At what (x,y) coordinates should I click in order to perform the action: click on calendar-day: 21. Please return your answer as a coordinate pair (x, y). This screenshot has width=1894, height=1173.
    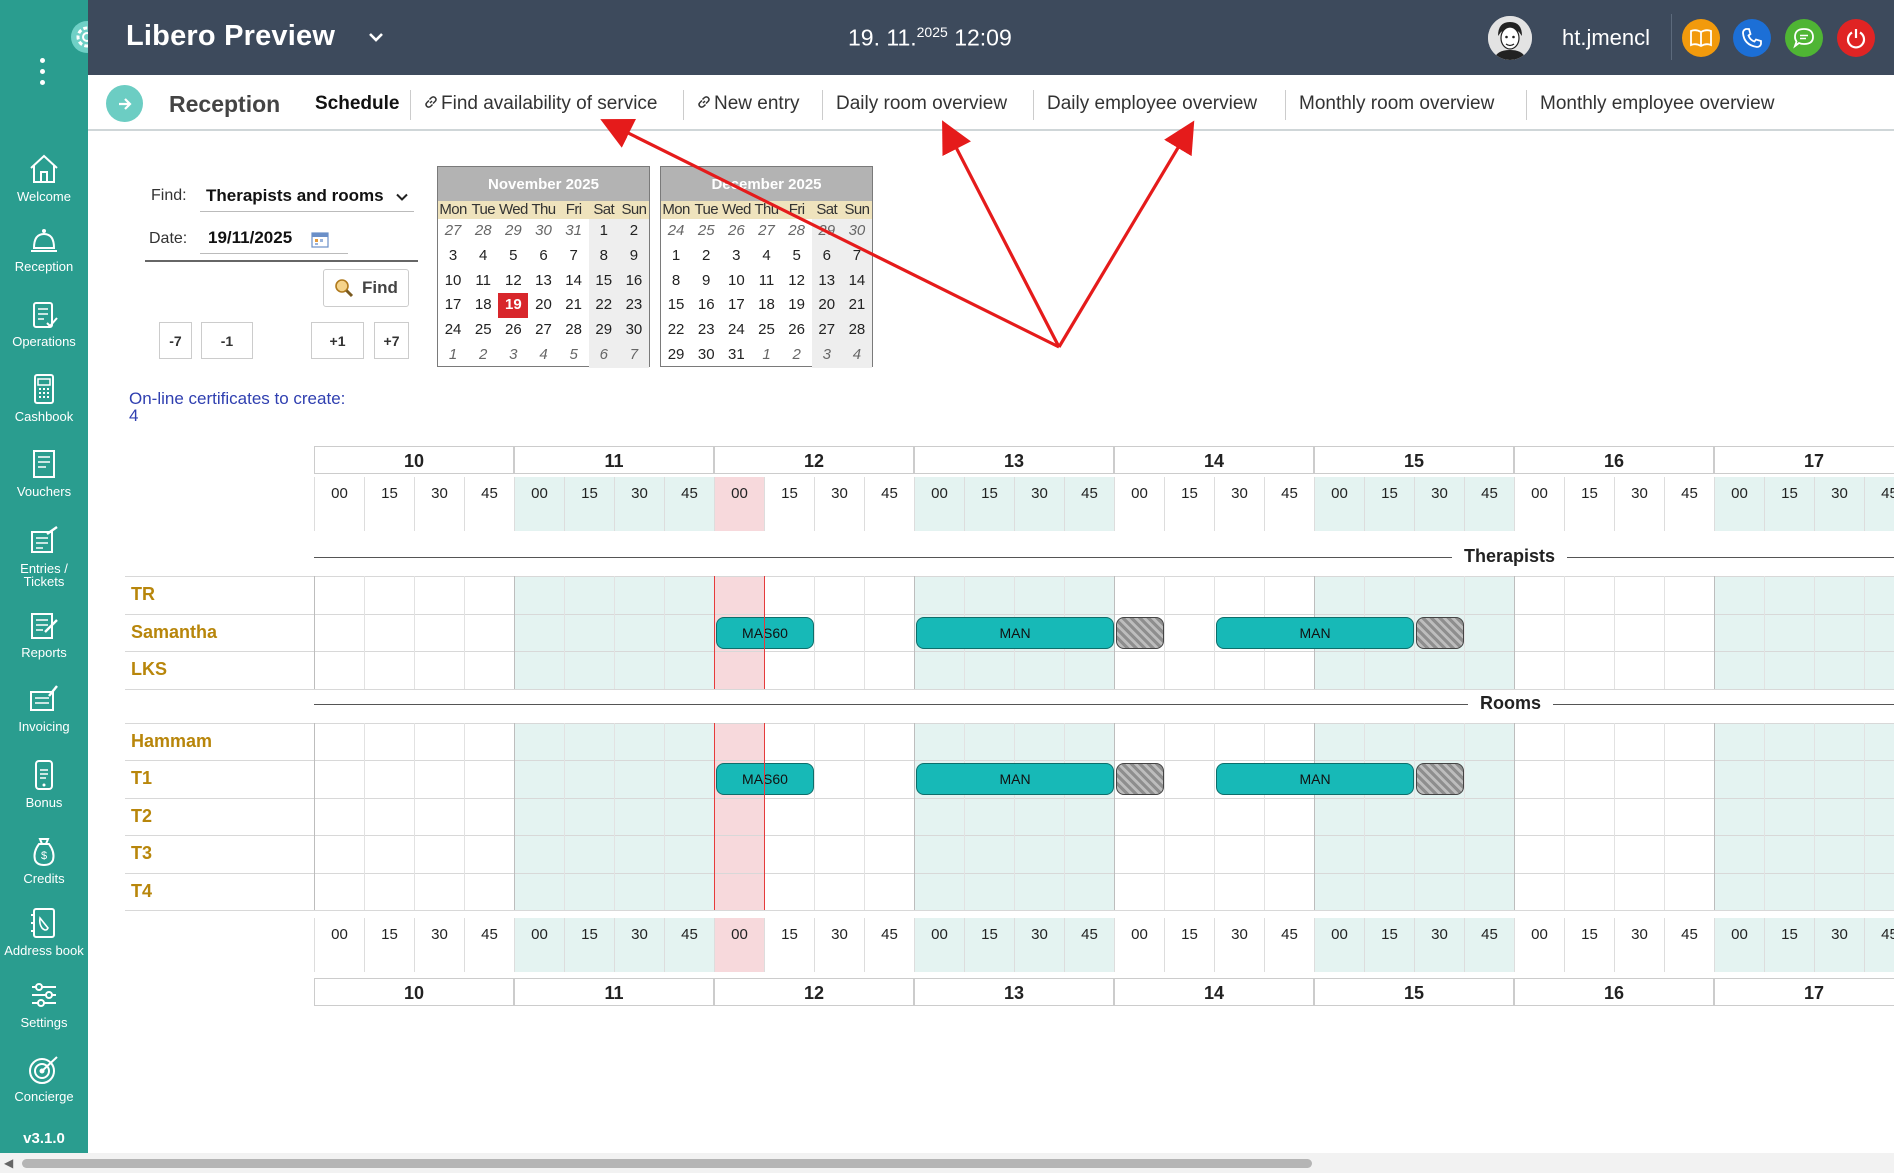
    Looking at the image, I should click on (574, 305).